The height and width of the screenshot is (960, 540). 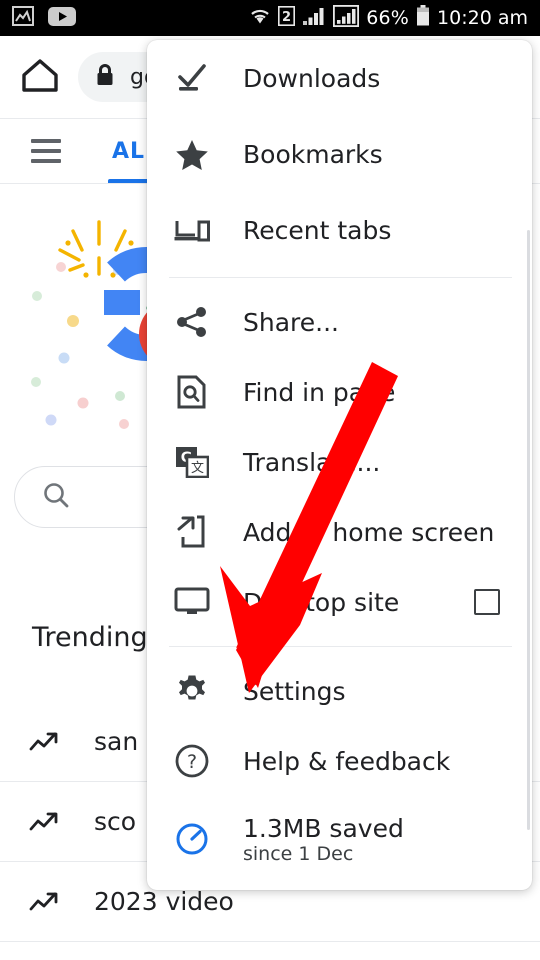 I want to click on menu-item-recent-tabs: Recent tabs, so click(x=339, y=230).